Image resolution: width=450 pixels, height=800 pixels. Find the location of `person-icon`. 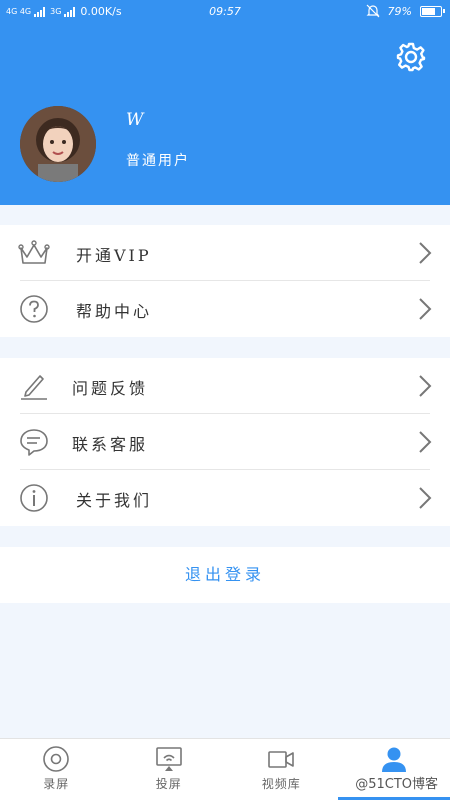

person-icon is located at coordinates (393, 759).